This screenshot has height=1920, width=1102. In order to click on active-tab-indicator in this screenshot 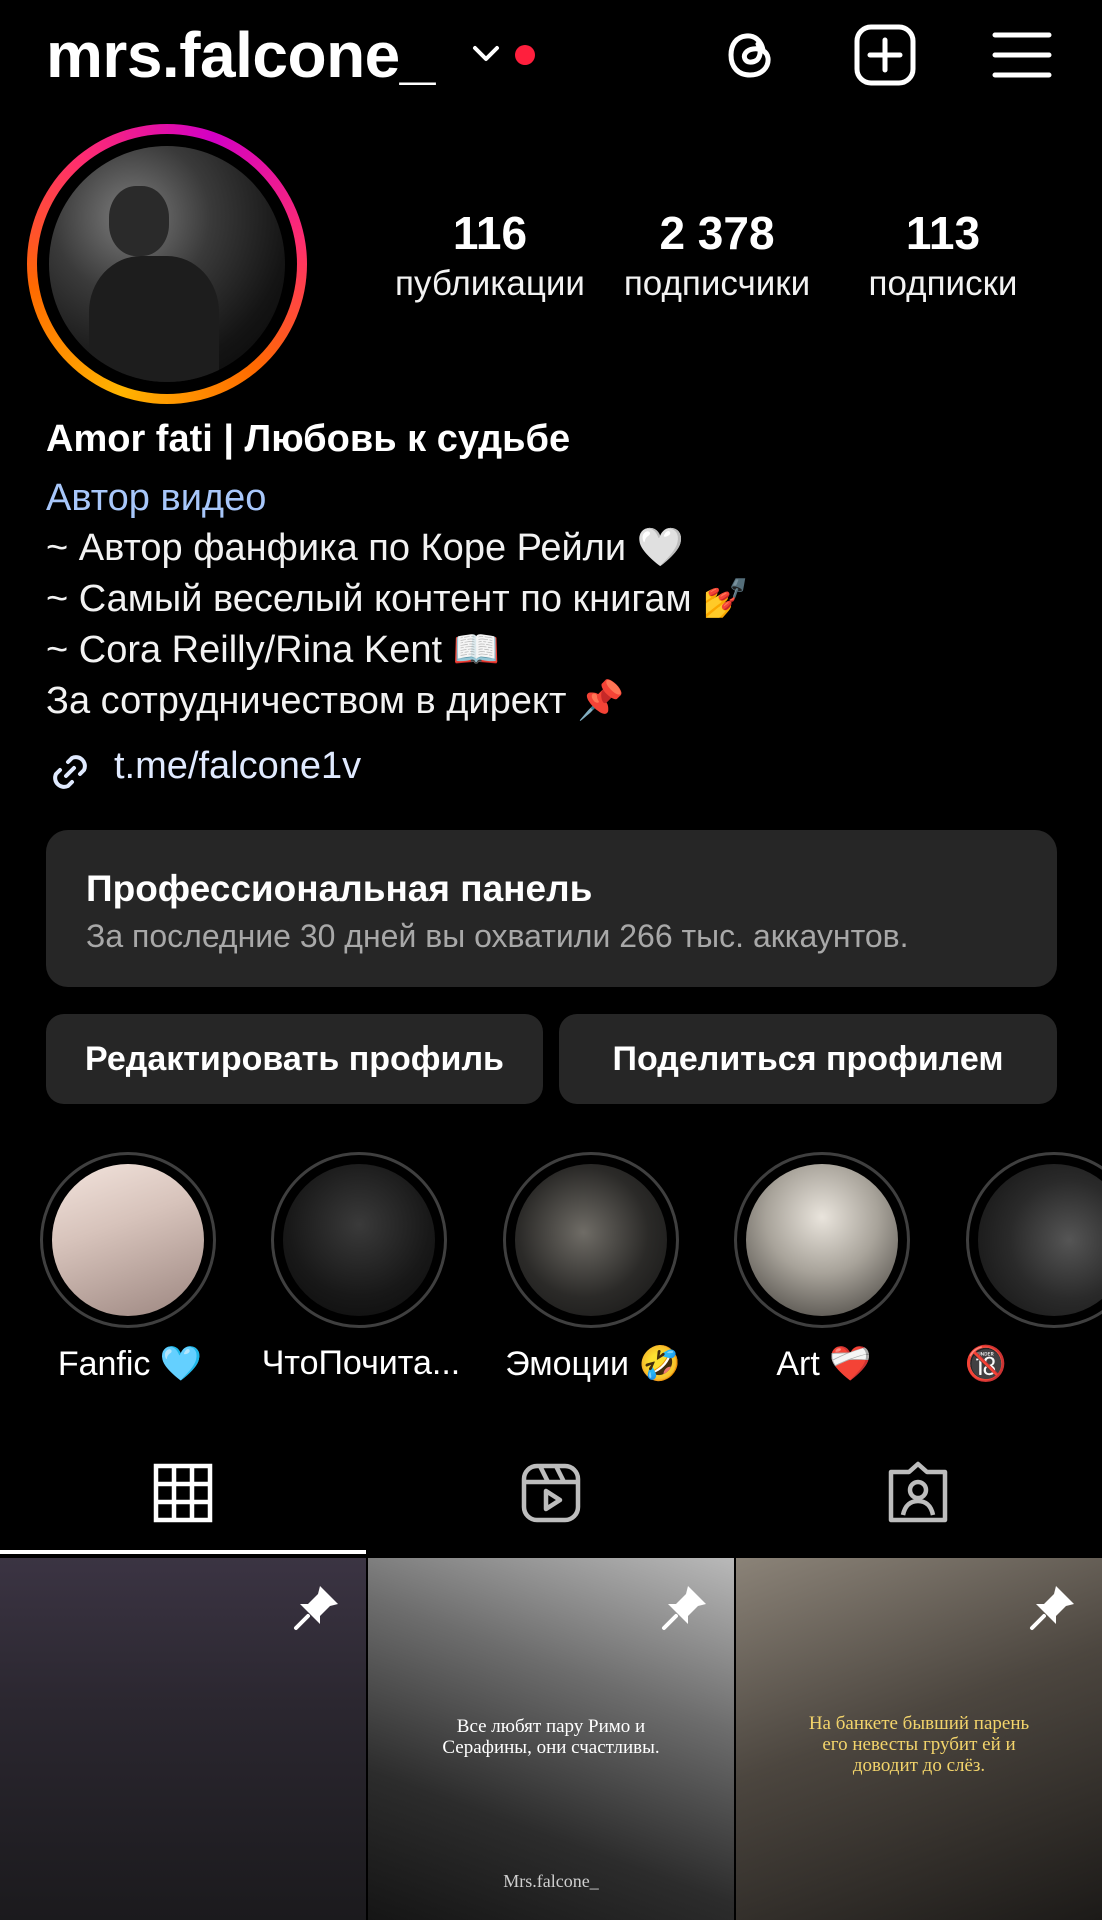, I will do `click(183, 1552)`.